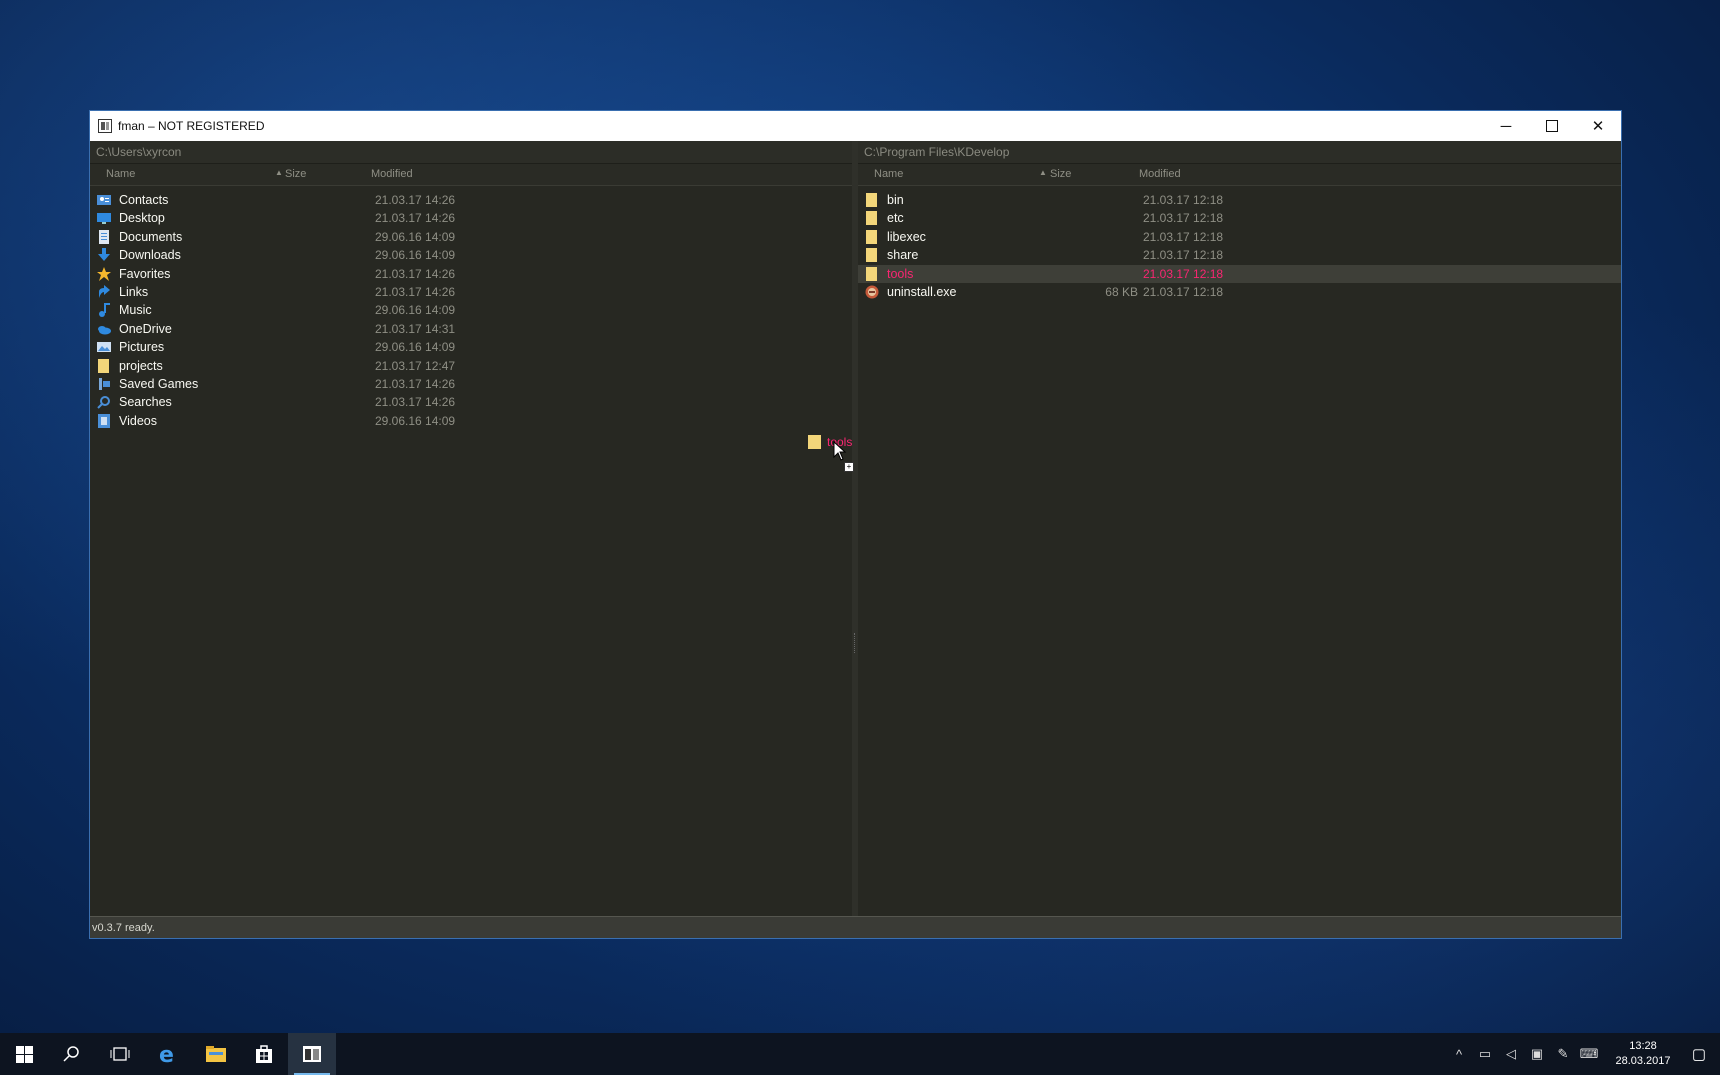 The height and width of the screenshot is (1075, 1720). Describe the element at coordinates (1239, 255) in the screenshot. I see `right-row: share 21.03.17 12:18` at that location.